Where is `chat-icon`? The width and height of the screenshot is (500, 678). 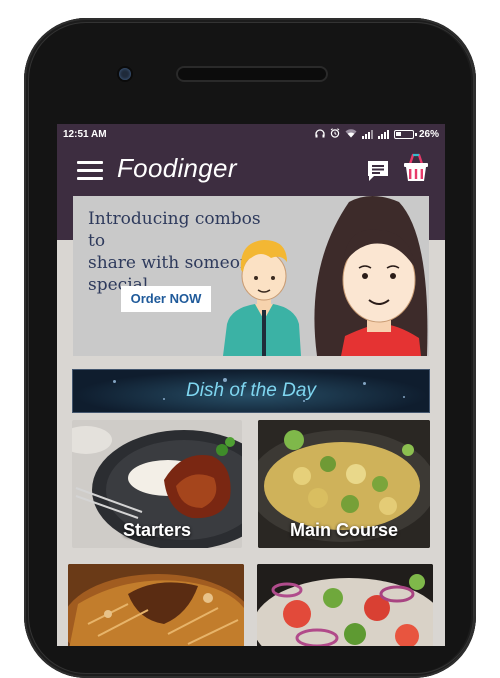 chat-icon is located at coordinates (378, 171).